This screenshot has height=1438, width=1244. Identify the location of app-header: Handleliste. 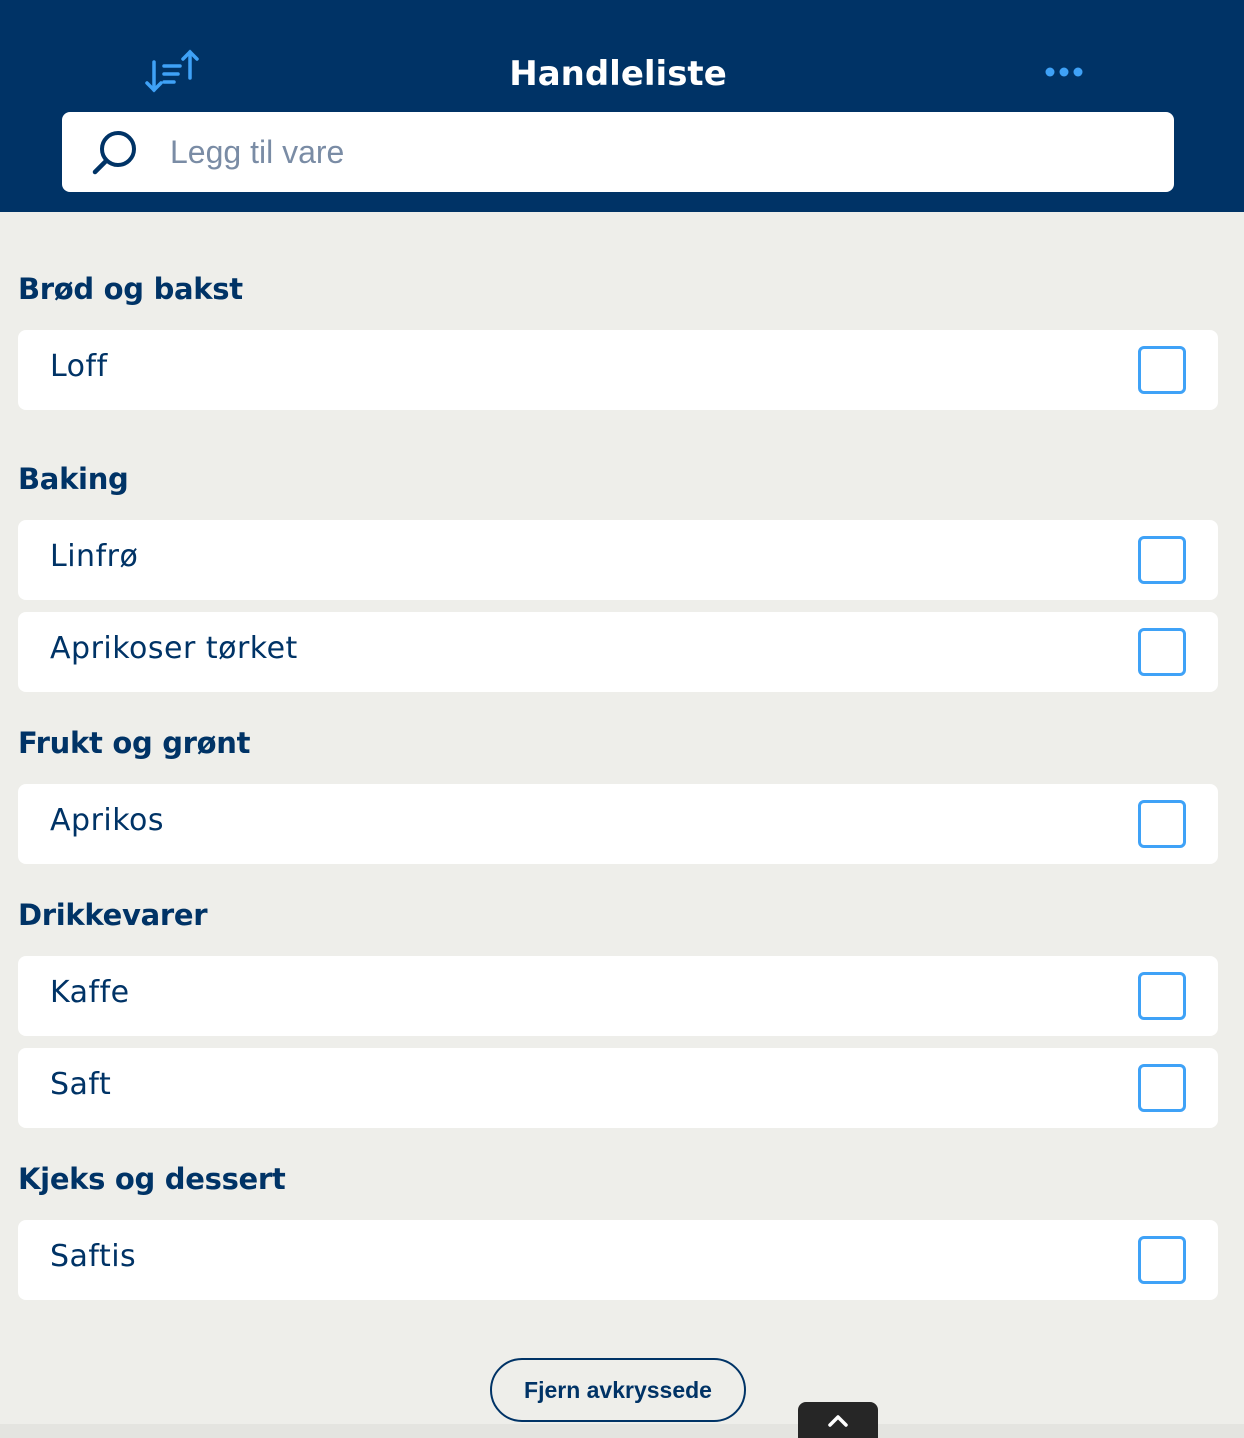
(622, 106).